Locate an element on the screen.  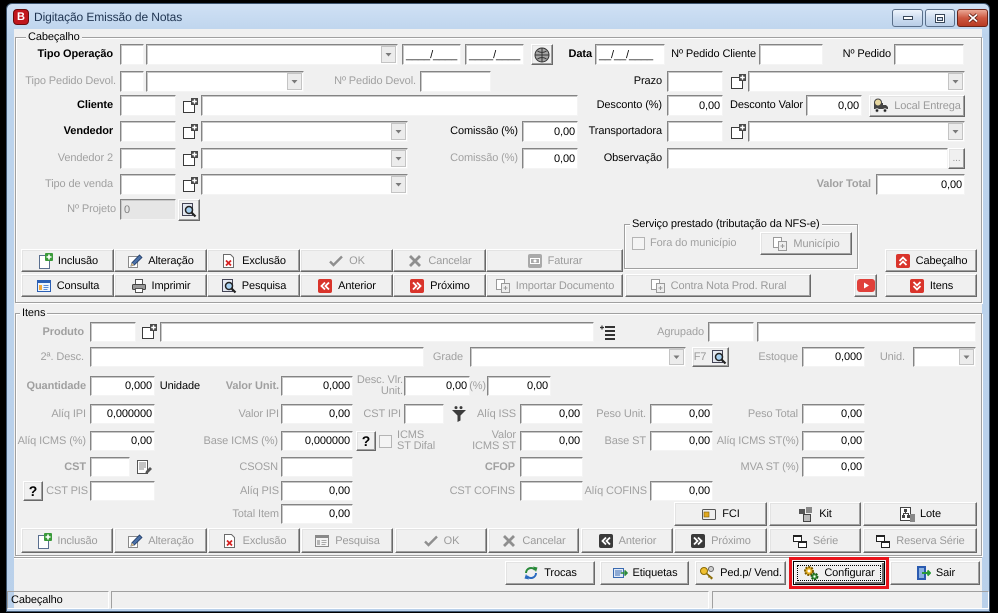
kit-button: Kit is located at coordinates (815, 514).